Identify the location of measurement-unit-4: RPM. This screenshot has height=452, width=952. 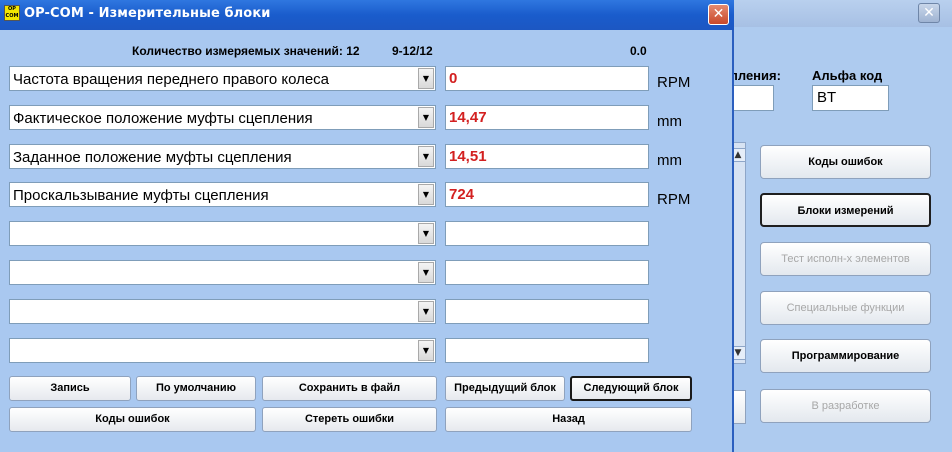
(674, 199).